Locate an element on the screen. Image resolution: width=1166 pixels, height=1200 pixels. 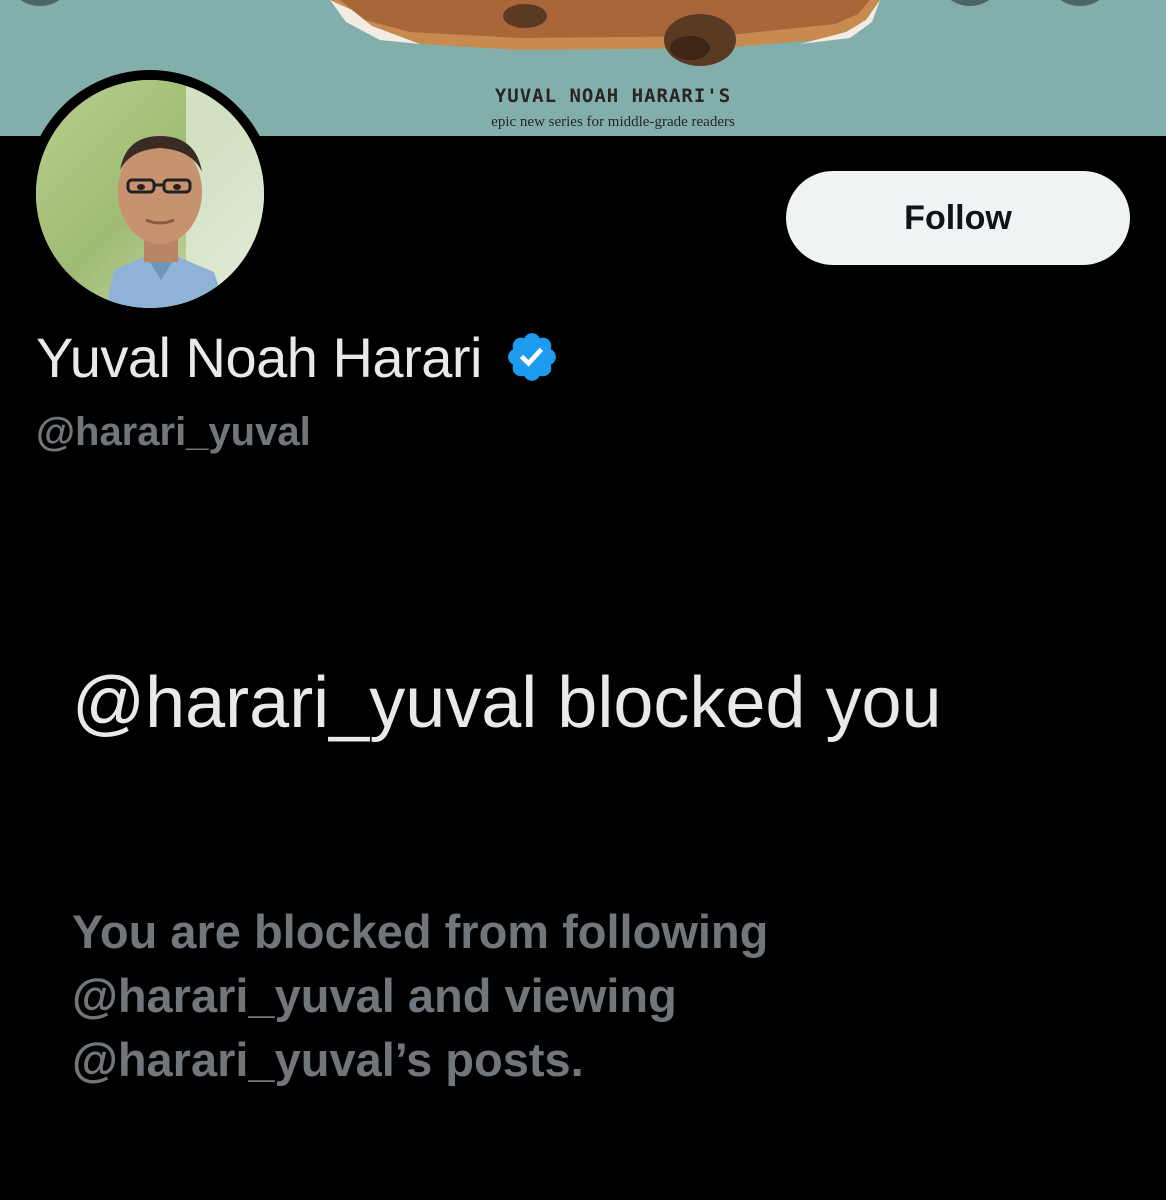
display-name: Yuval Noah Harari is located at coordinates (259, 357).